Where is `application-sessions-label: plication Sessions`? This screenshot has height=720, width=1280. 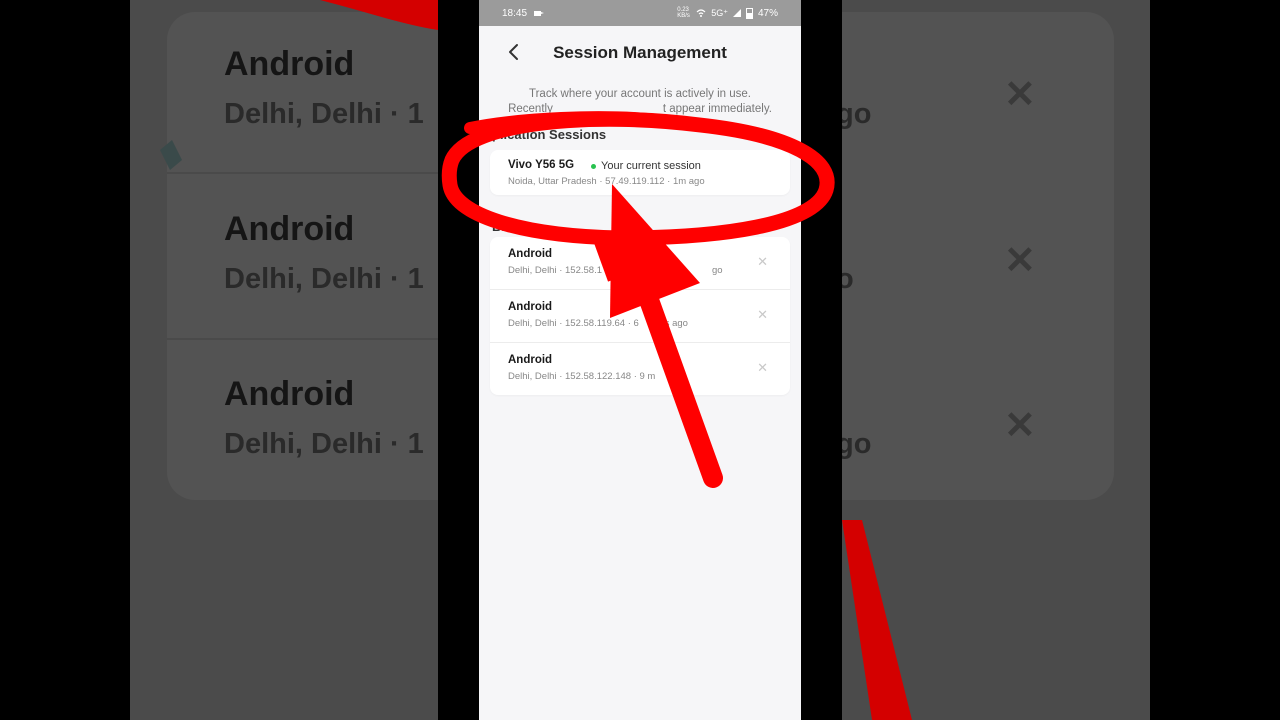 application-sessions-label: plication Sessions is located at coordinates (549, 134).